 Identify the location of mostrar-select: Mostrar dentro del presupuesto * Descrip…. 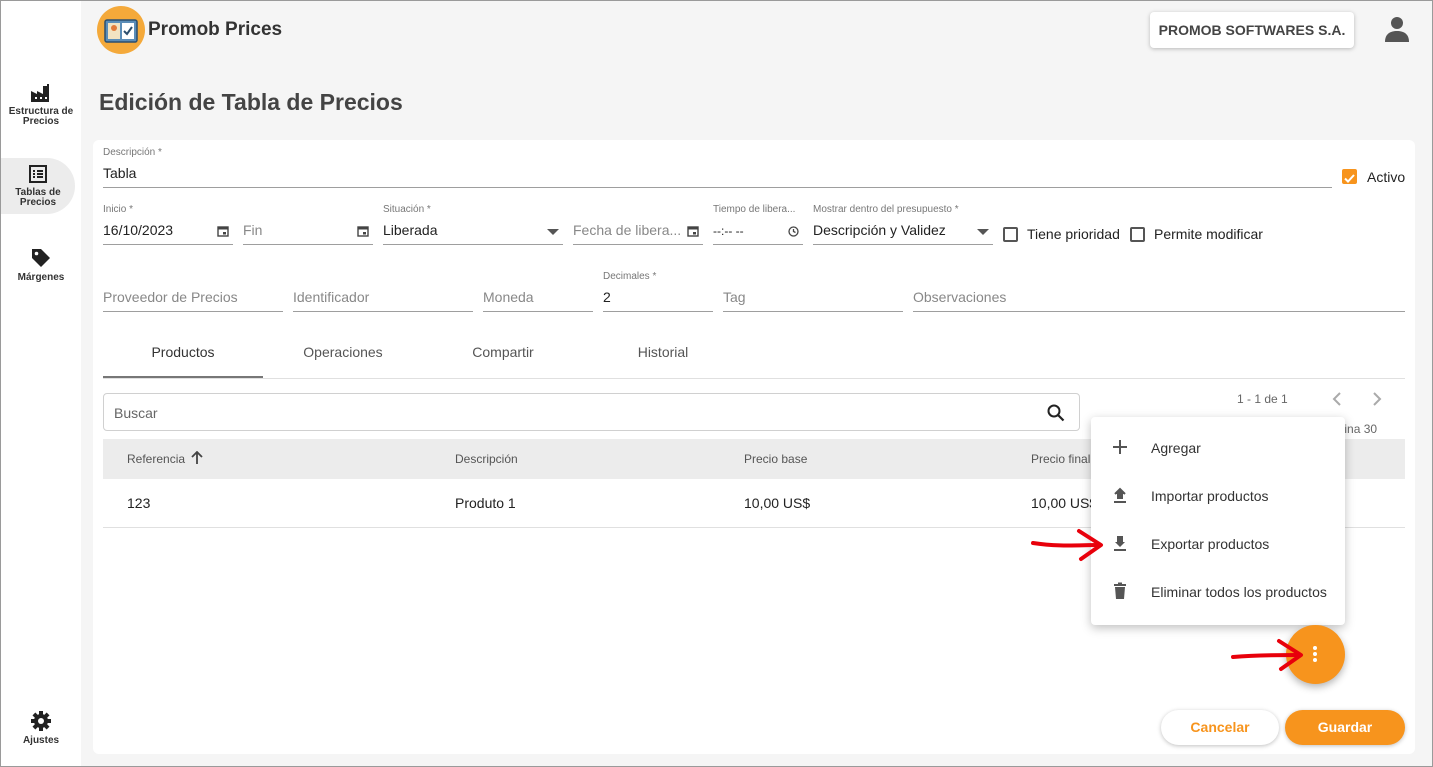
(903, 224).